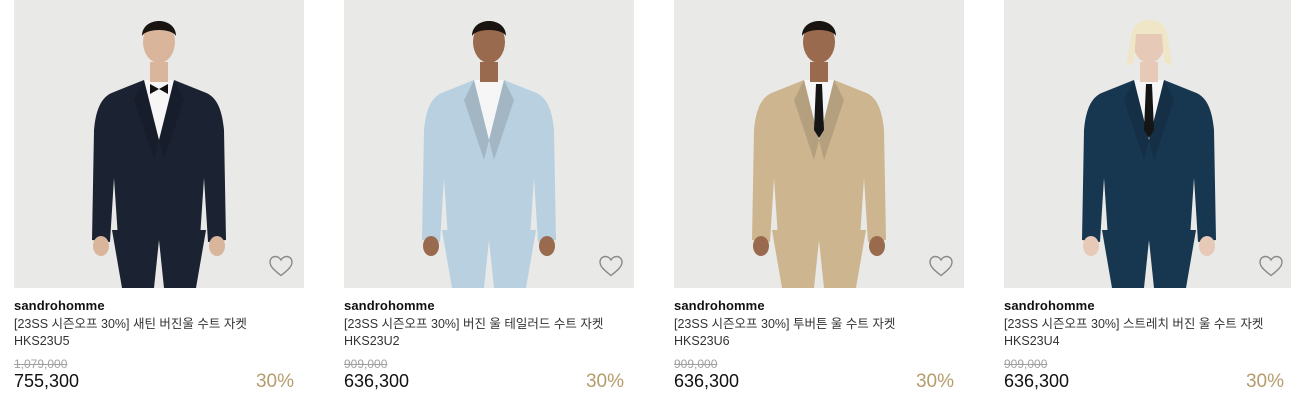  I want to click on product-name: [23SS 시즌오프 30%] 버진 울 테일러드 수트 자켓 HKS23U2, so click(479, 333).